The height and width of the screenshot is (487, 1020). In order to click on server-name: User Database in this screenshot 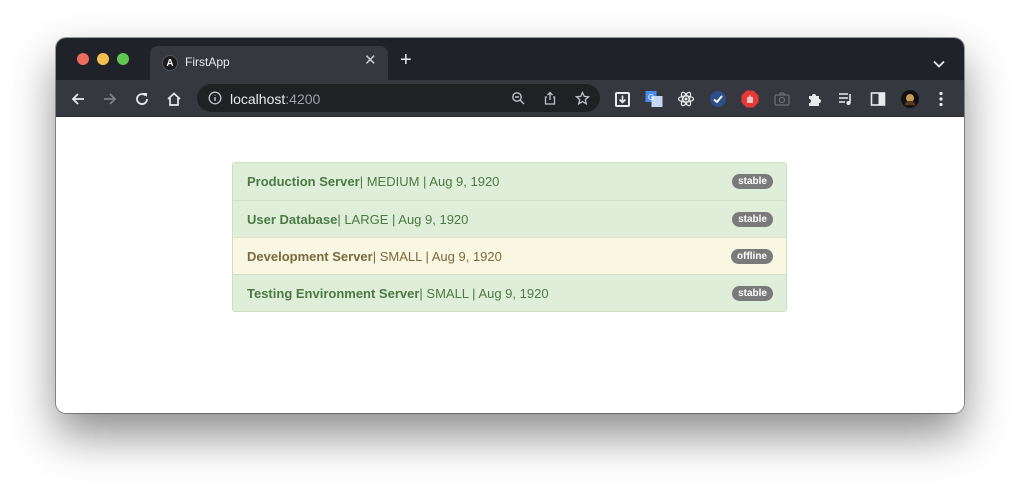, I will do `click(292, 219)`.